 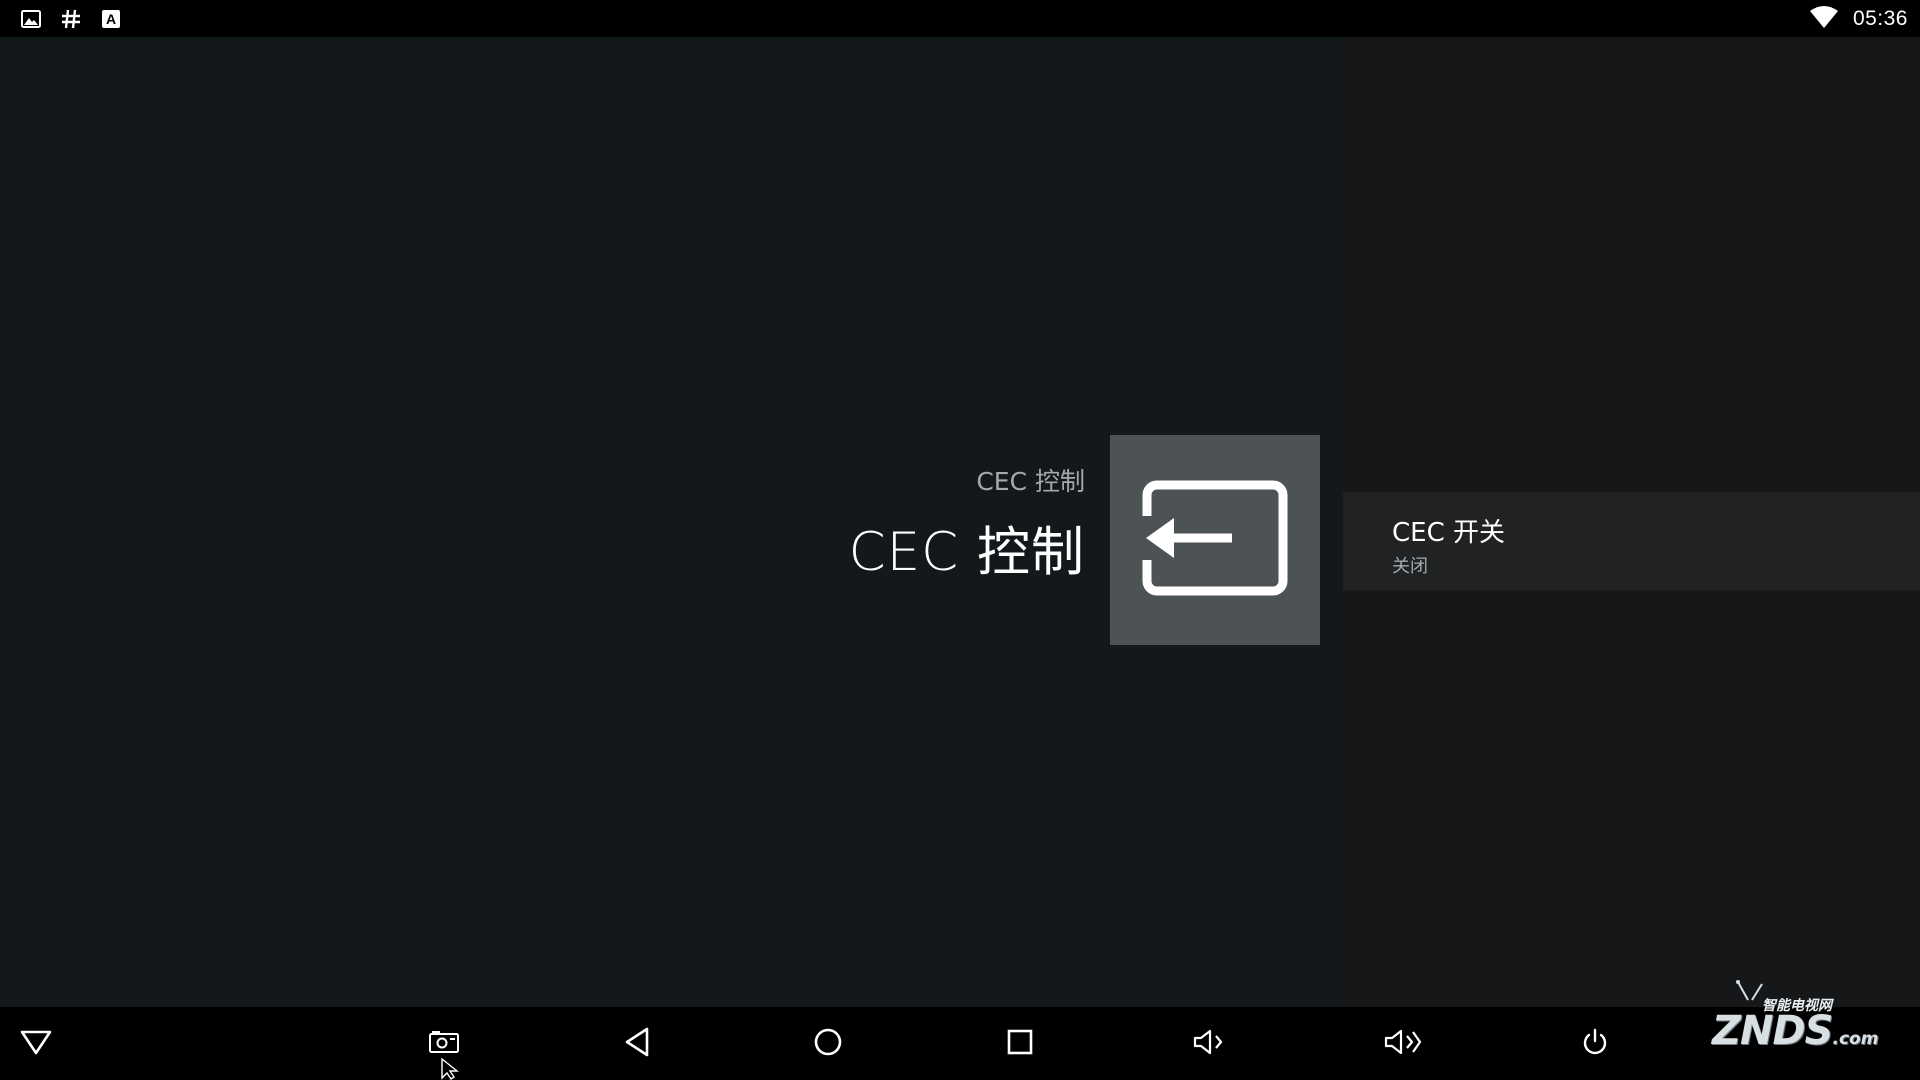 I want to click on header-icon-tile, so click(x=1215, y=540).